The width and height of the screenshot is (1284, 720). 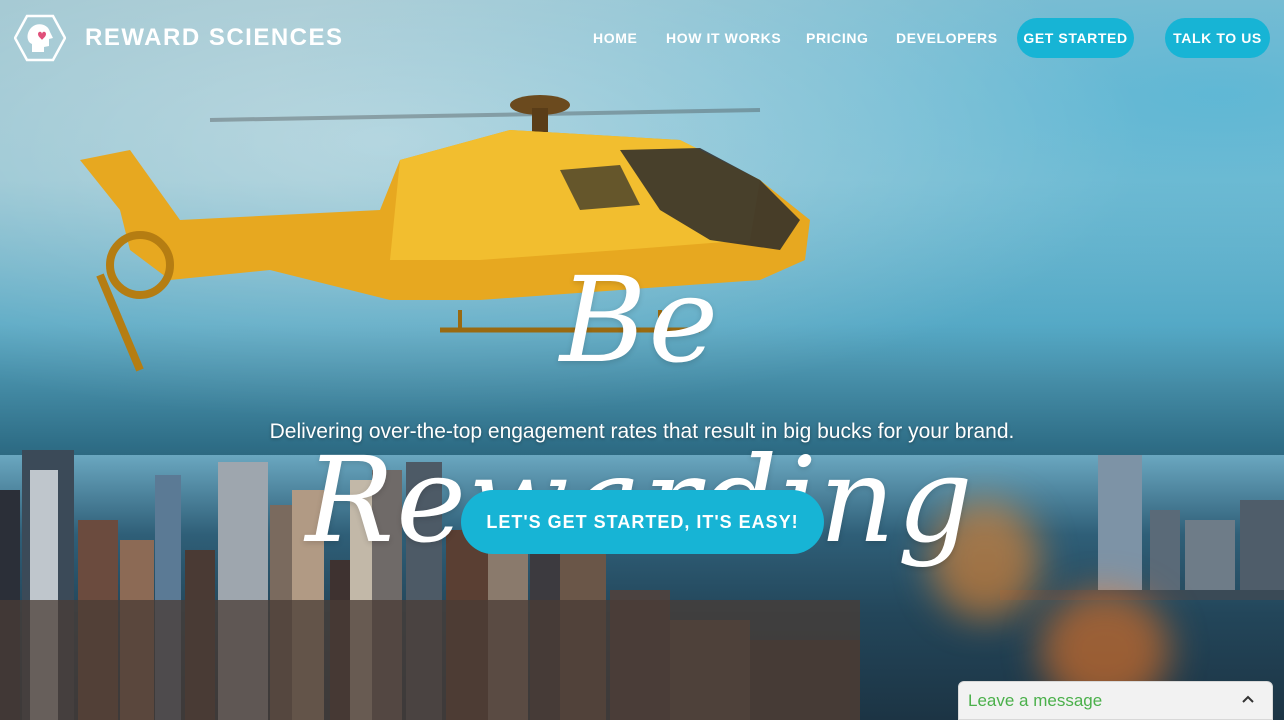 I want to click on chat-widget: Leave a message, so click(x=1115, y=700).